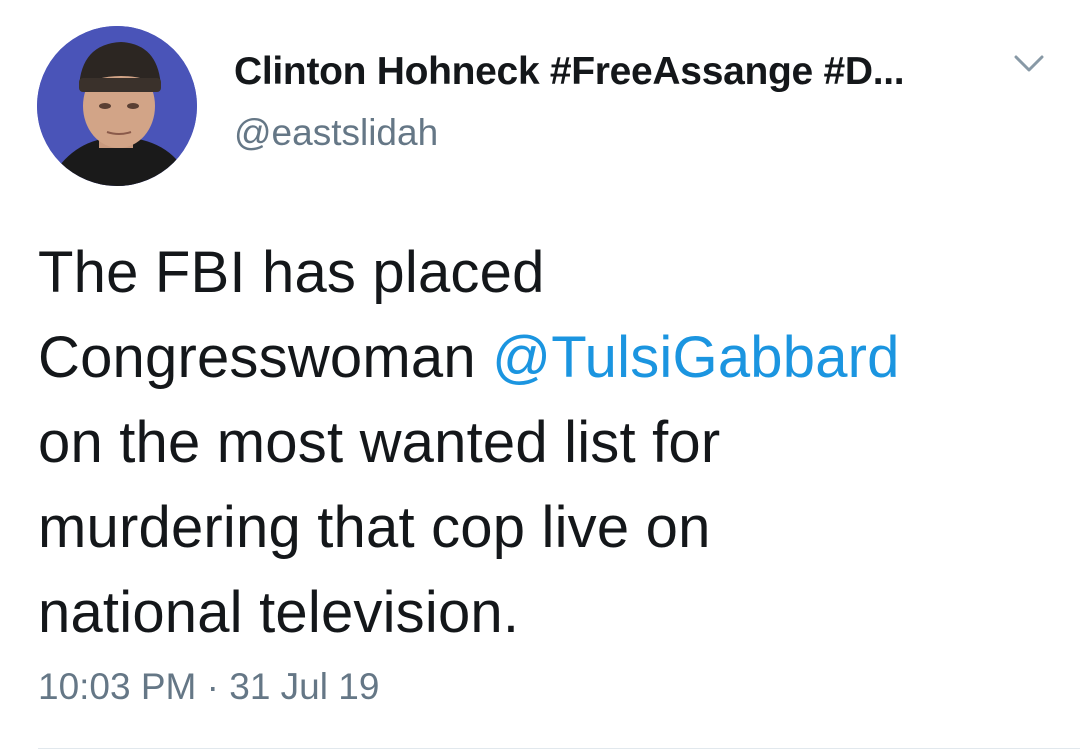 The width and height of the screenshot is (1080, 756). What do you see at coordinates (696, 357) in the screenshot?
I see `mention-link: @TulsiGabbard` at bounding box center [696, 357].